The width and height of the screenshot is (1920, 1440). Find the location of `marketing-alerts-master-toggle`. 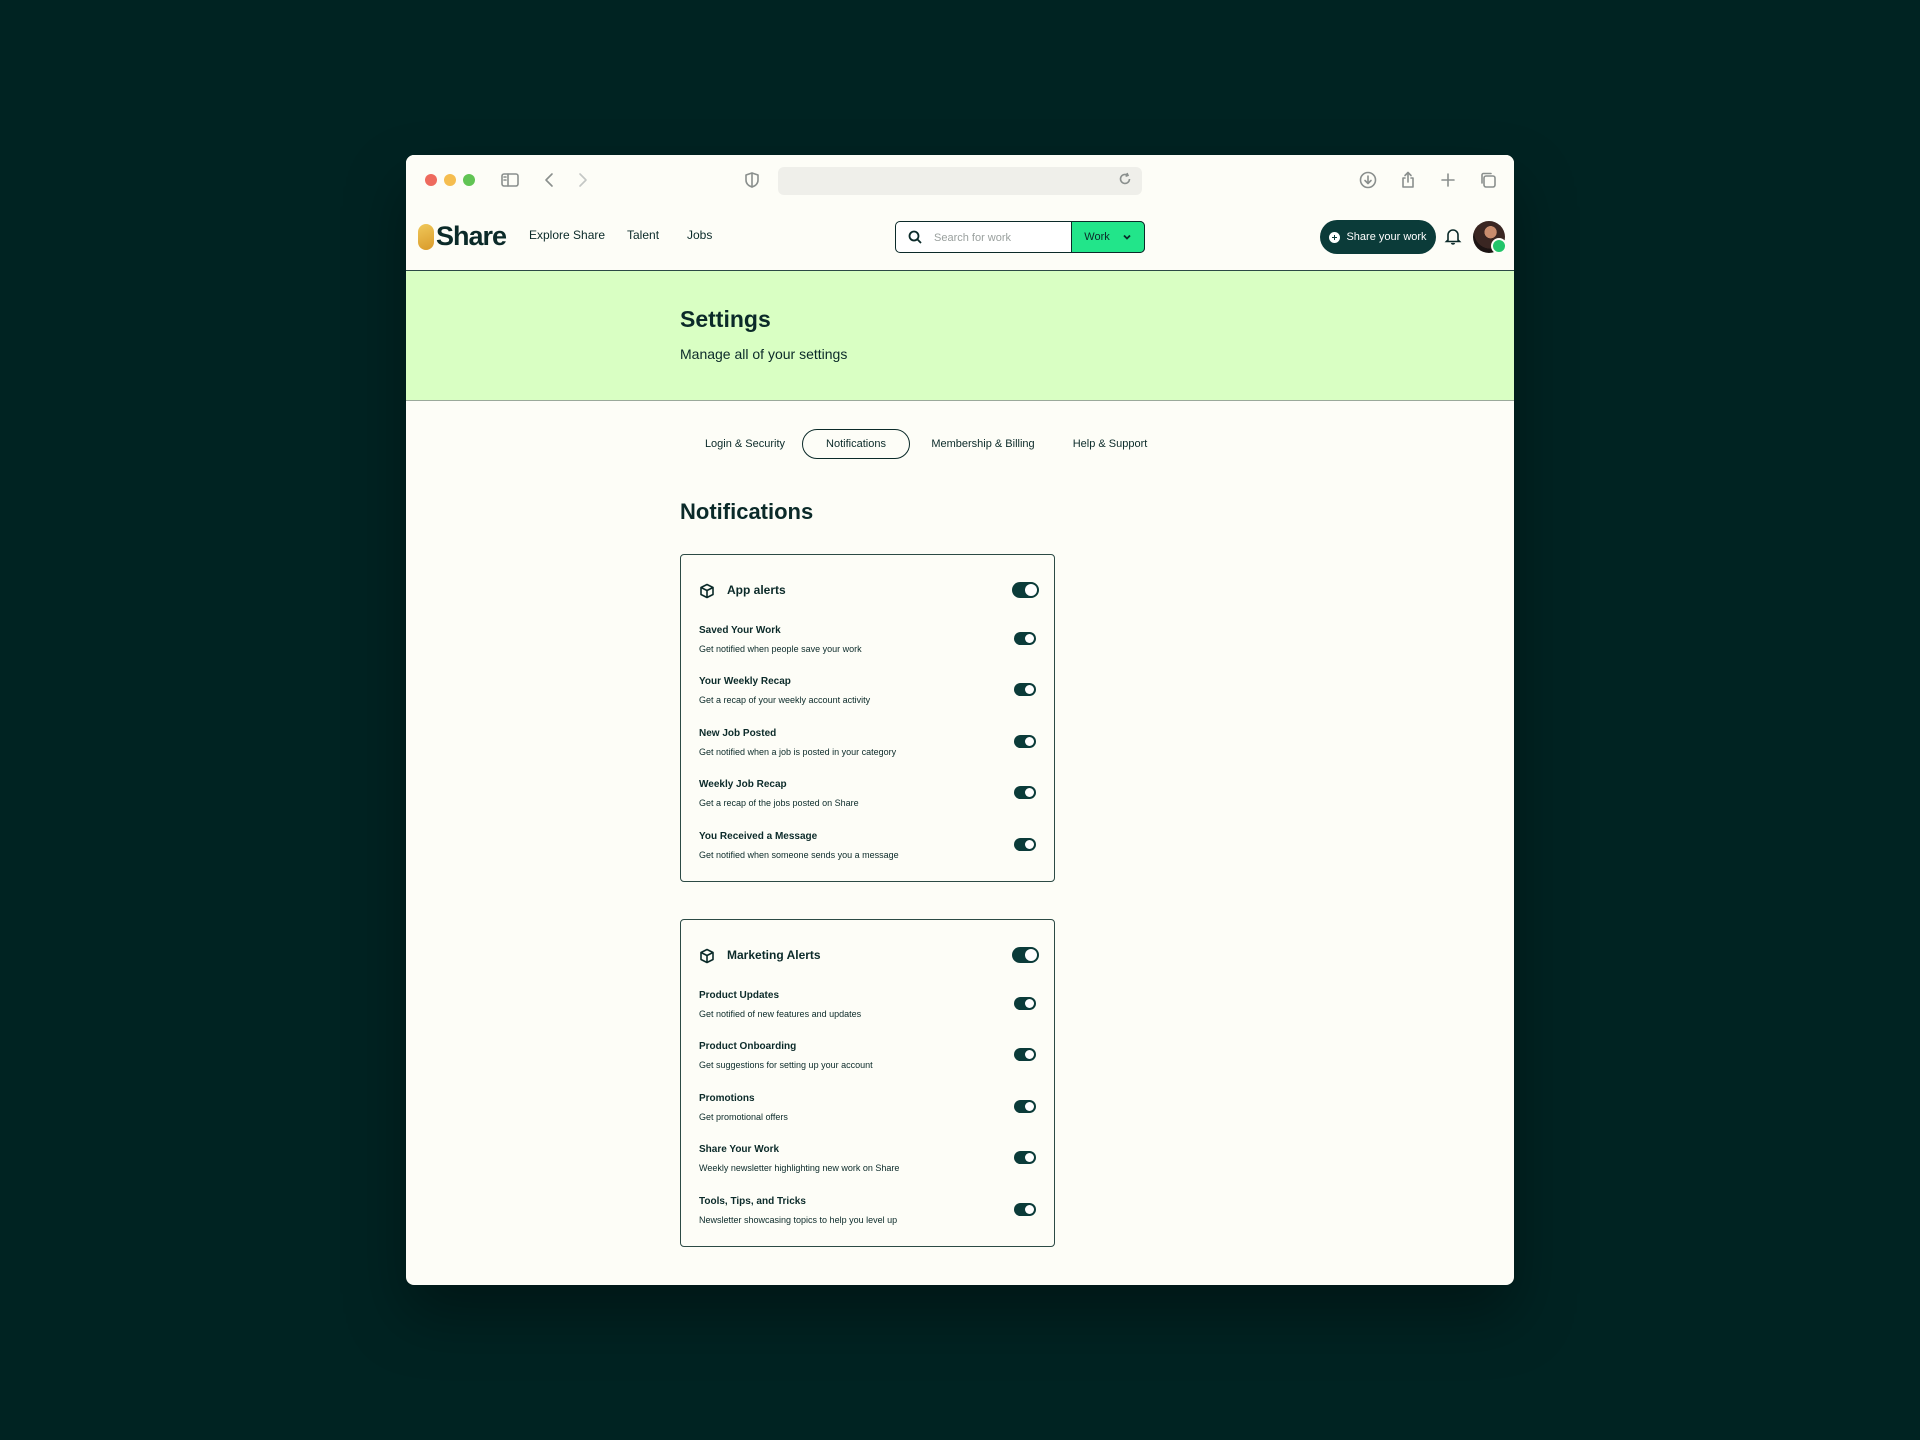

marketing-alerts-master-toggle is located at coordinates (1025, 955).